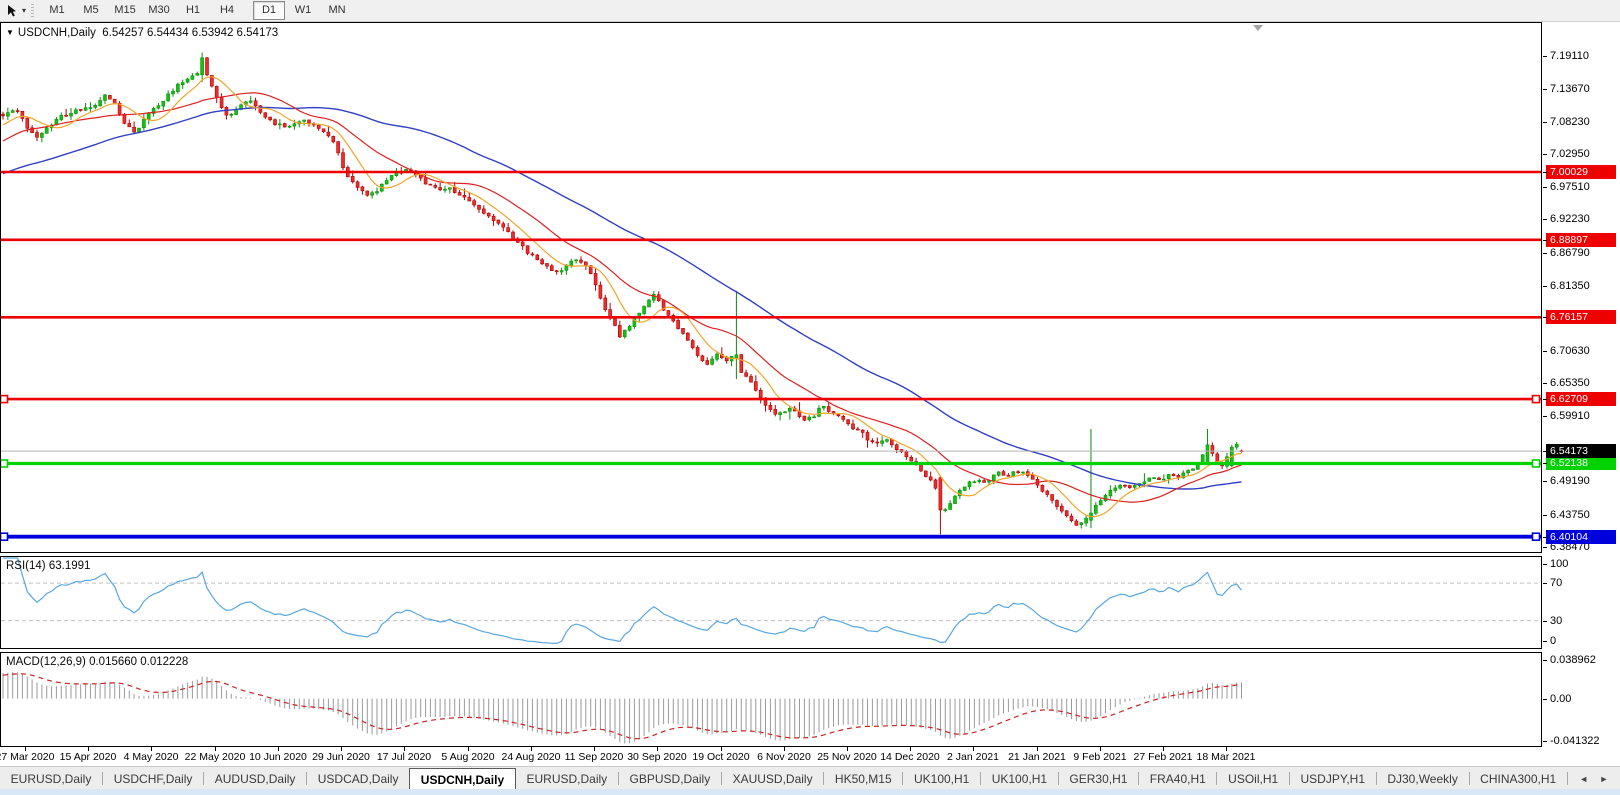 The height and width of the screenshot is (795, 1620). Describe the element at coordinates (358, 778) in the screenshot. I see `tab-usdcad-daily: USDCAD,Daily` at that location.